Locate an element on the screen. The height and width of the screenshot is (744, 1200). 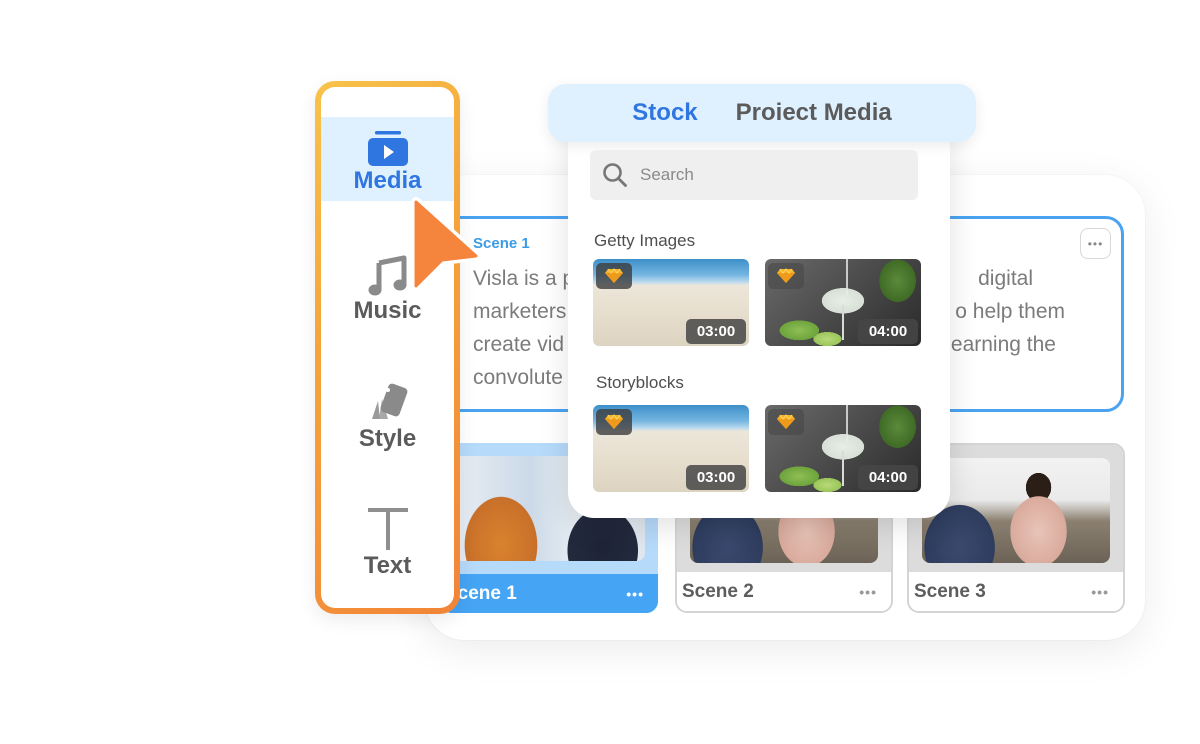
sidebar-item-media: Media is located at coordinates (387, 159).